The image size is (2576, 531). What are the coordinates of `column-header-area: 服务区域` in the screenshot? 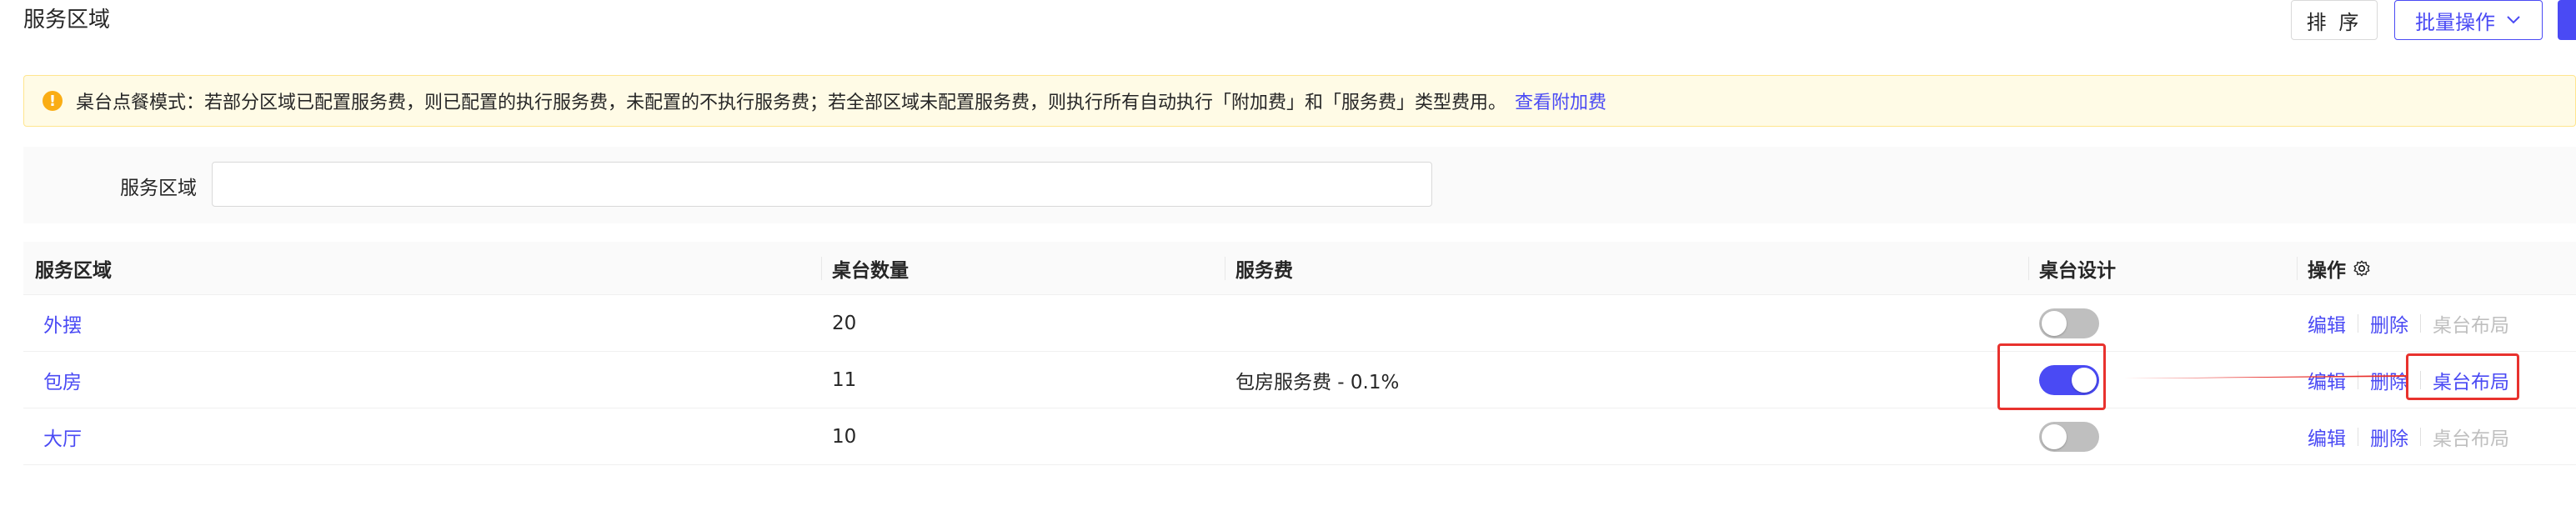 It's located at (422, 269).